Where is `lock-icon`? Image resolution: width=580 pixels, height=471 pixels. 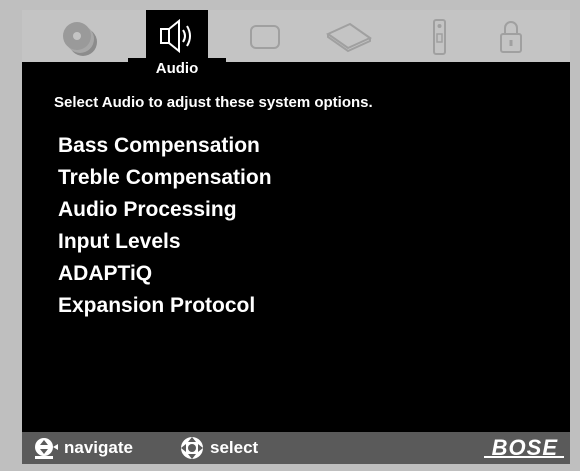 lock-icon is located at coordinates (511, 37).